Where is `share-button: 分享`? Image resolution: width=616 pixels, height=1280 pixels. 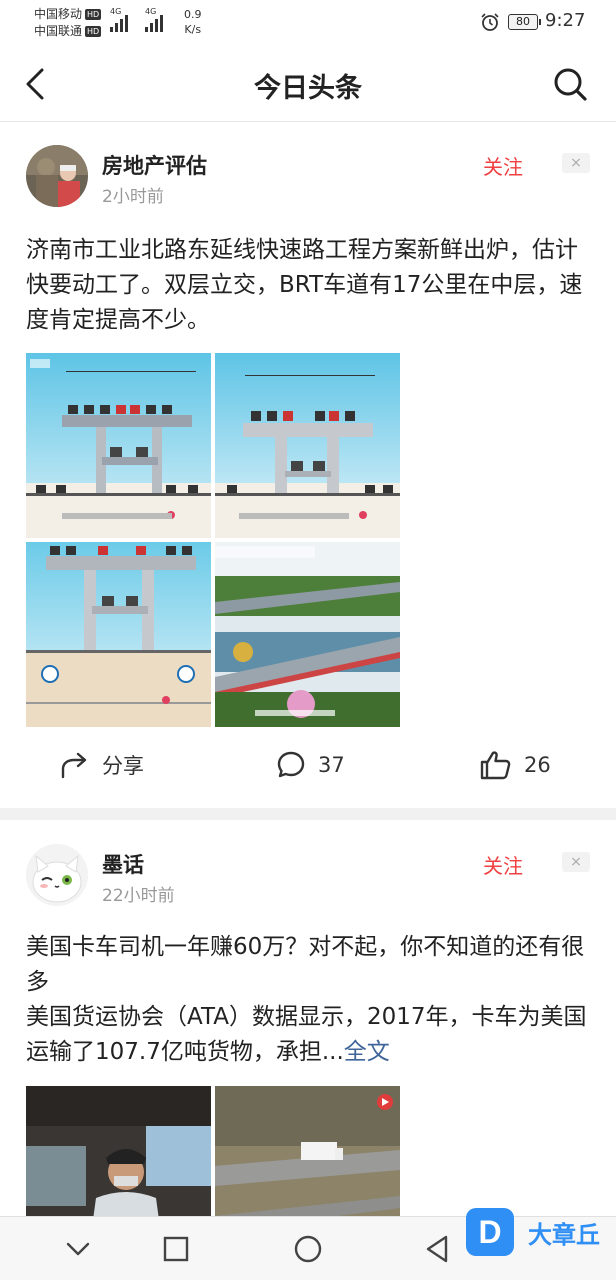 share-button: 分享 is located at coordinates (102, 765).